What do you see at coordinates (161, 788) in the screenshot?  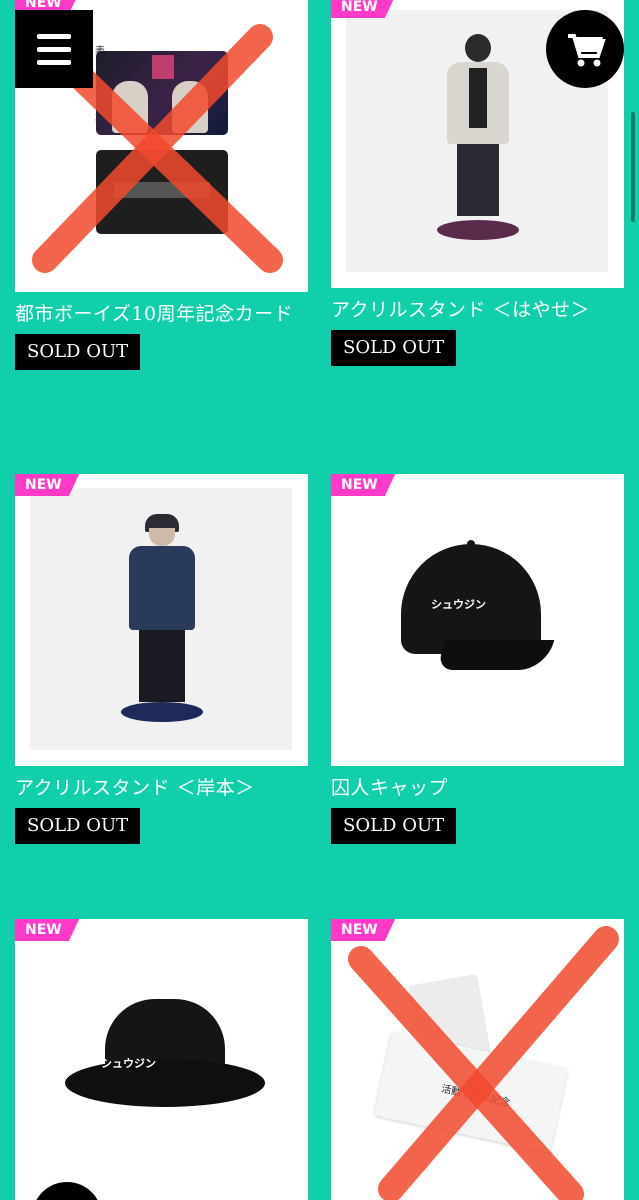 I see `product-title: アクリルスタンド ＜岸本＞` at bounding box center [161, 788].